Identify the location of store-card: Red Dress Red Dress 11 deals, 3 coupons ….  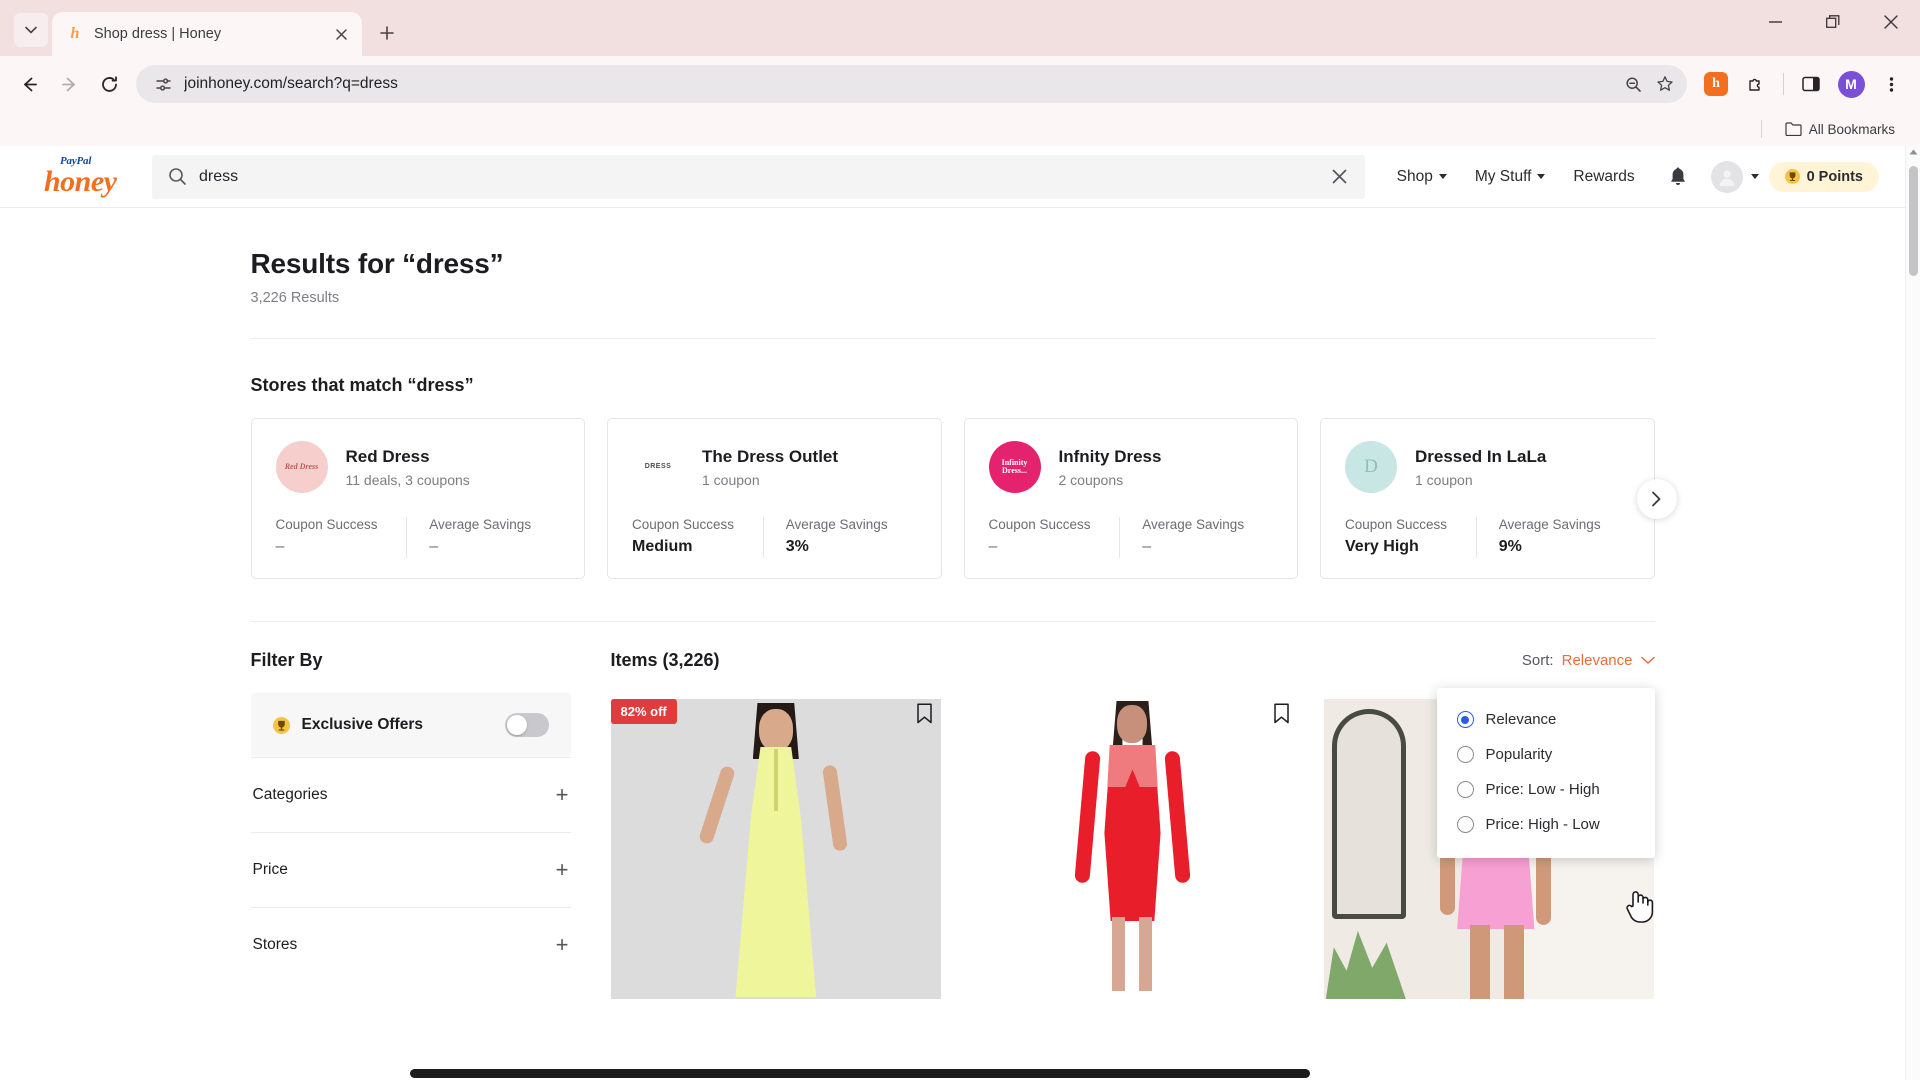
(417, 498).